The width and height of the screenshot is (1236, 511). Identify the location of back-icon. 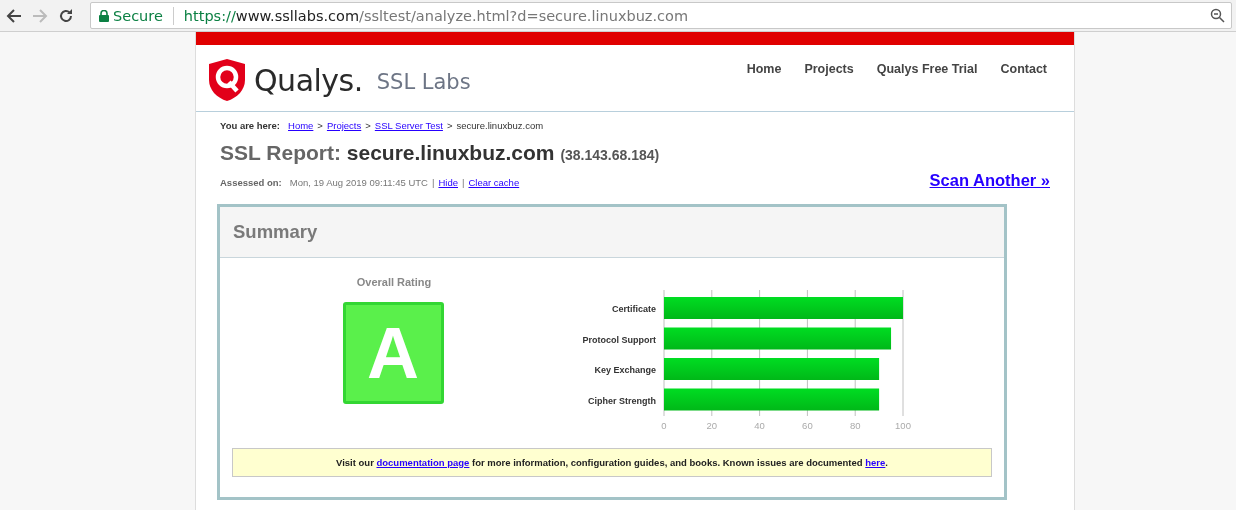
(14, 15).